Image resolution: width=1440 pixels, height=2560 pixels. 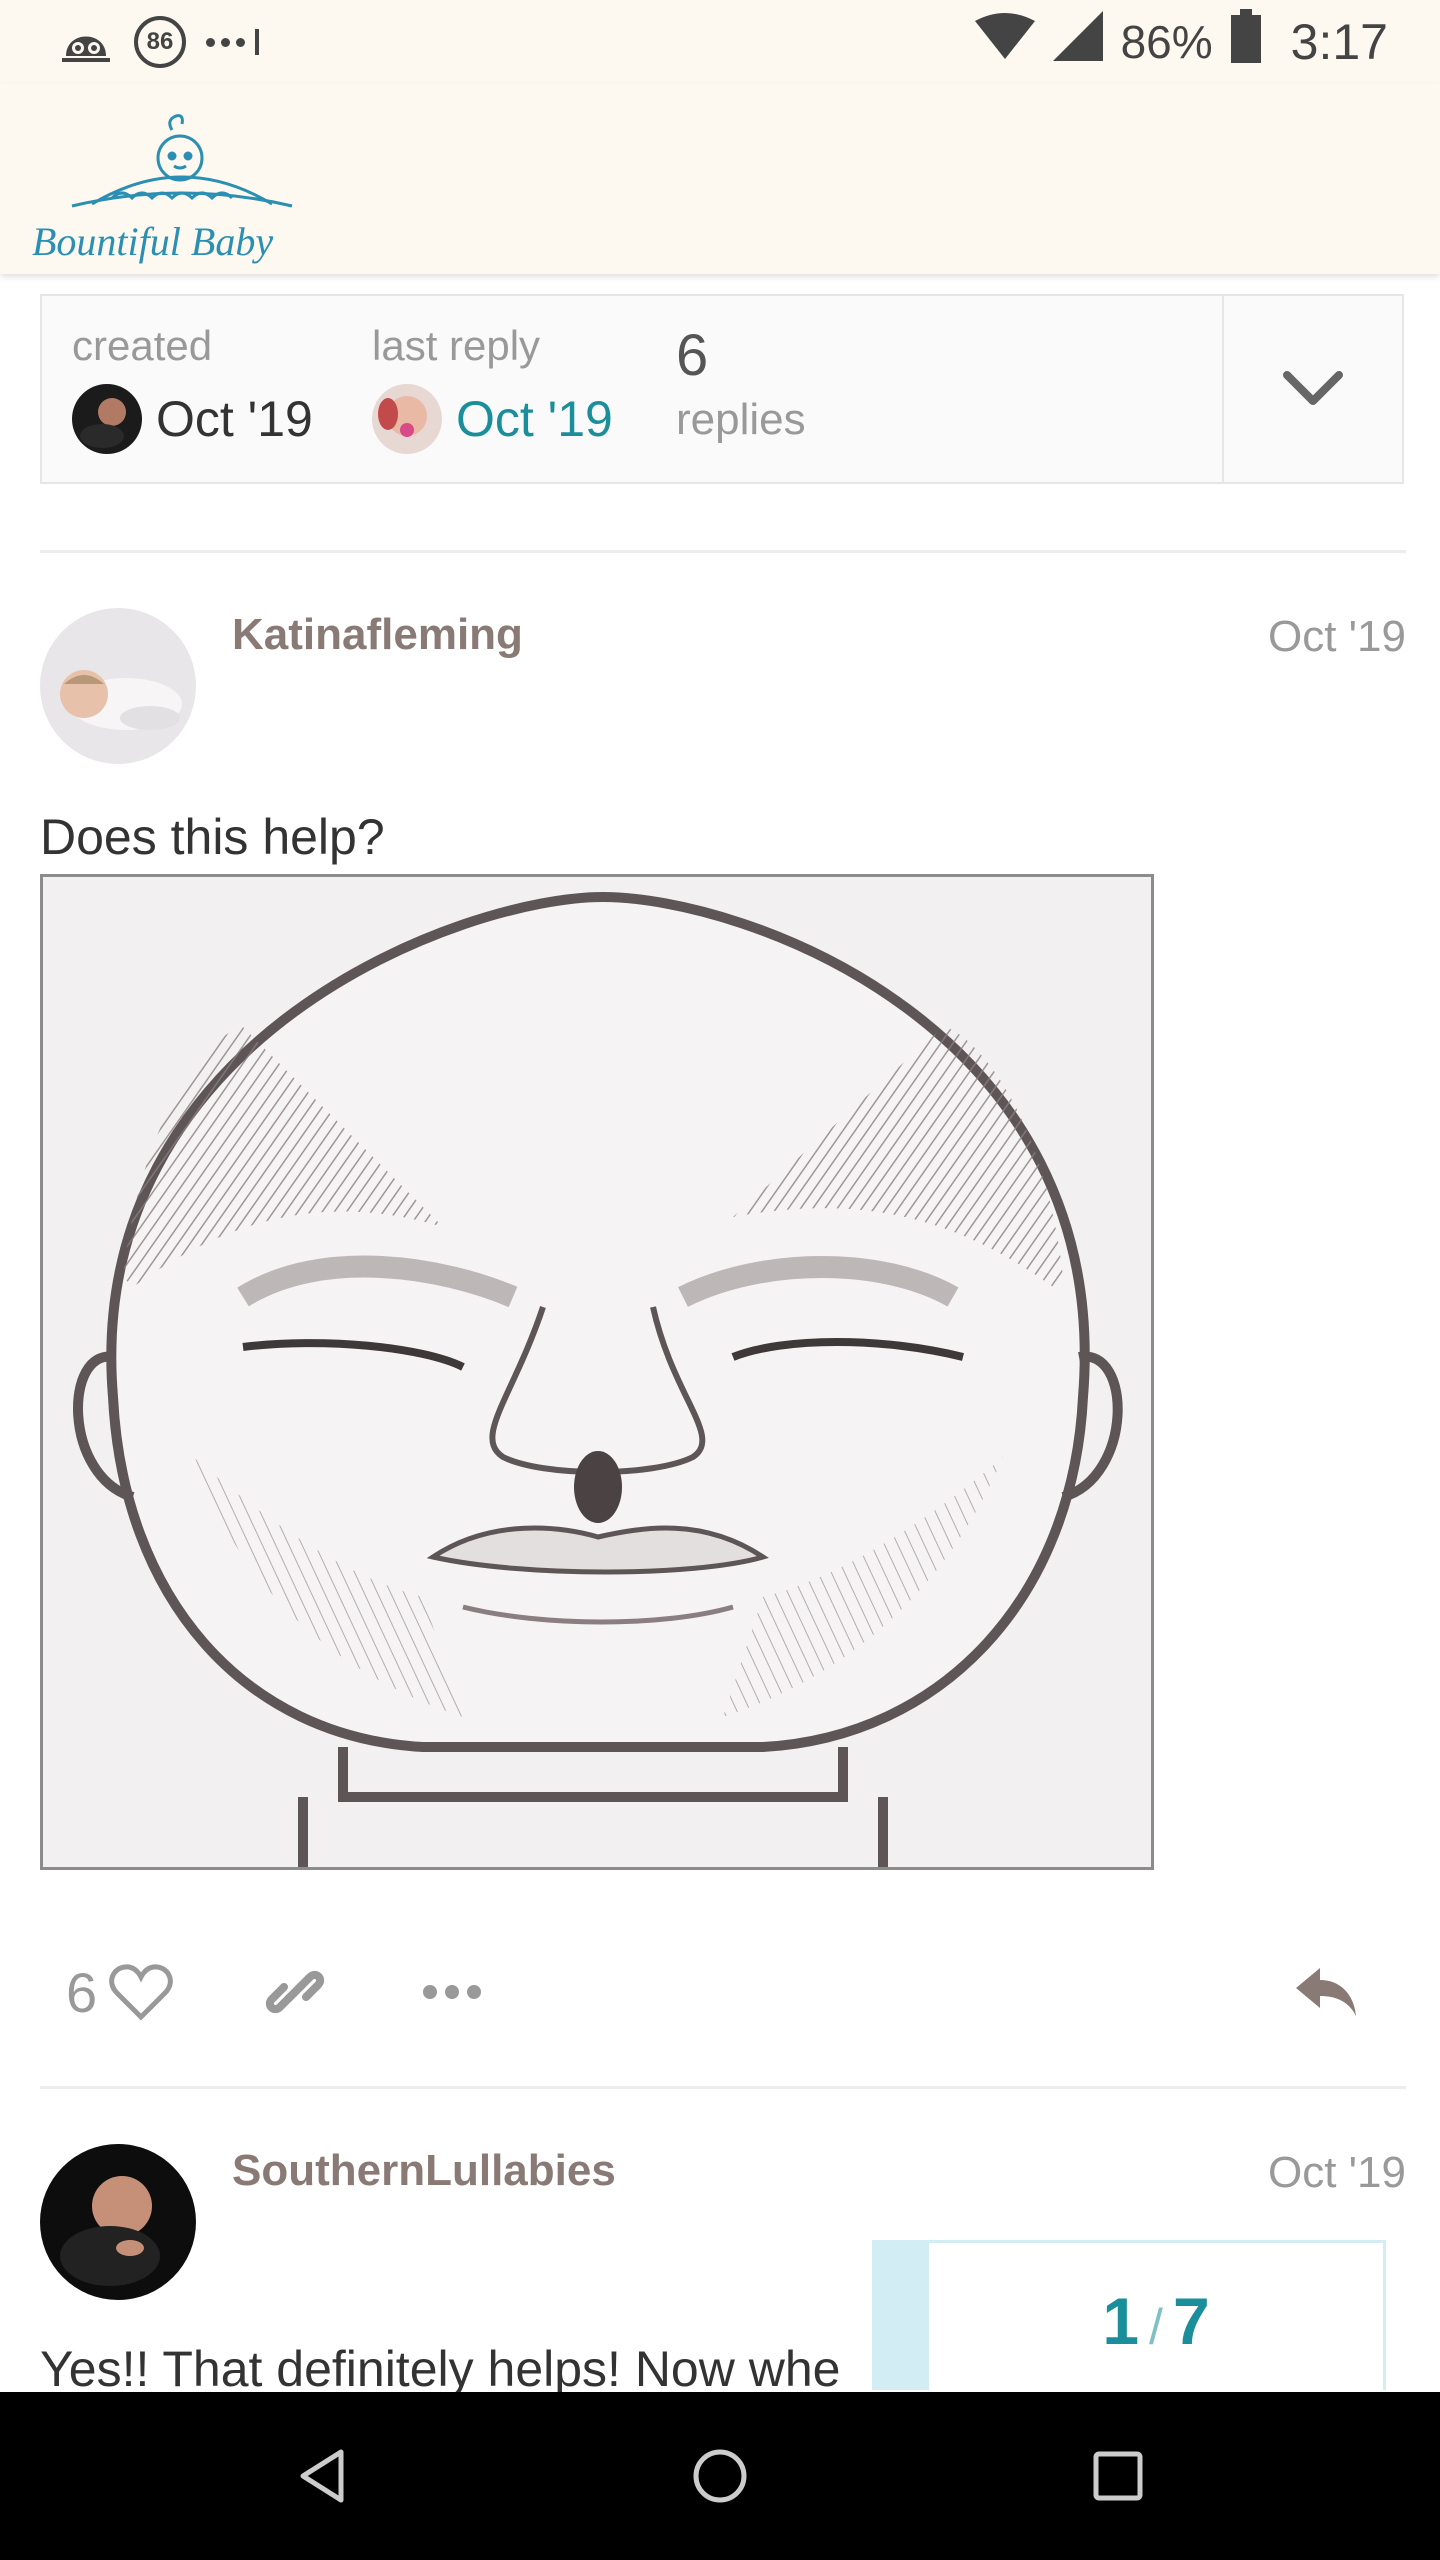 I want to click on created-label: created, so click(x=142, y=345).